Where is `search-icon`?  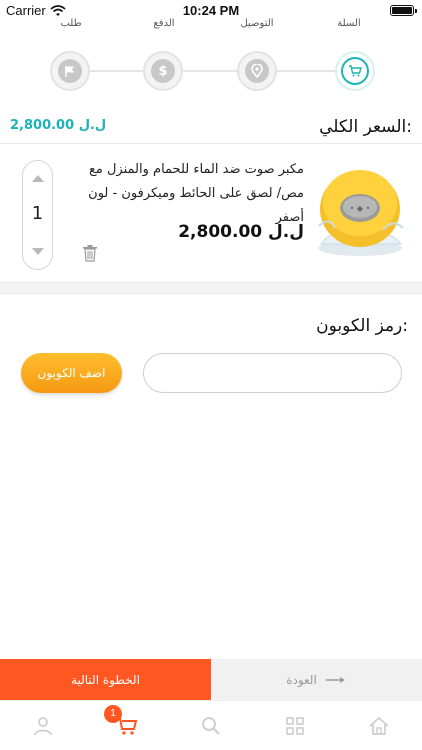 search-icon is located at coordinates (211, 726).